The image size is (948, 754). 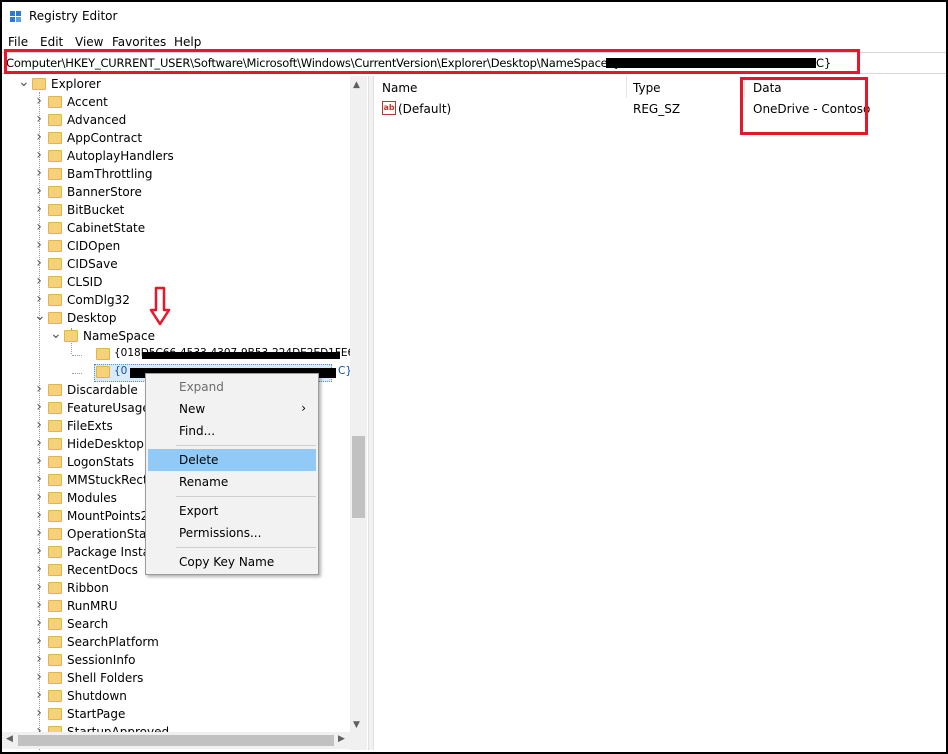 I want to click on scroll-thumb, so click(x=358, y=477).